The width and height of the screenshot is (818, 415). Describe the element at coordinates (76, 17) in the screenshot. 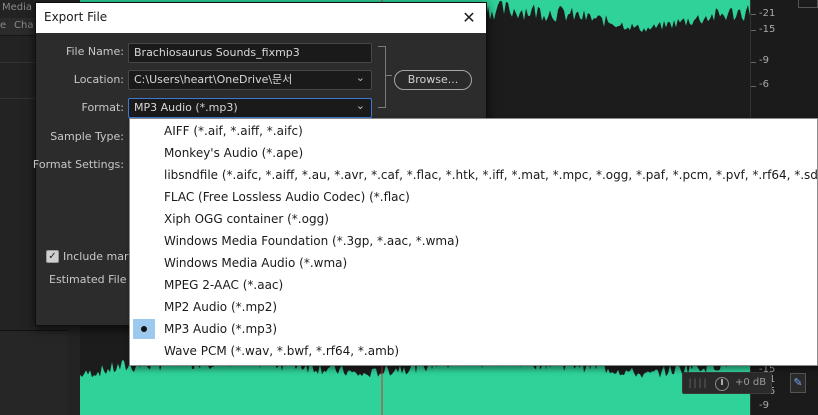

I see `dialog-title: Export File` at that location.